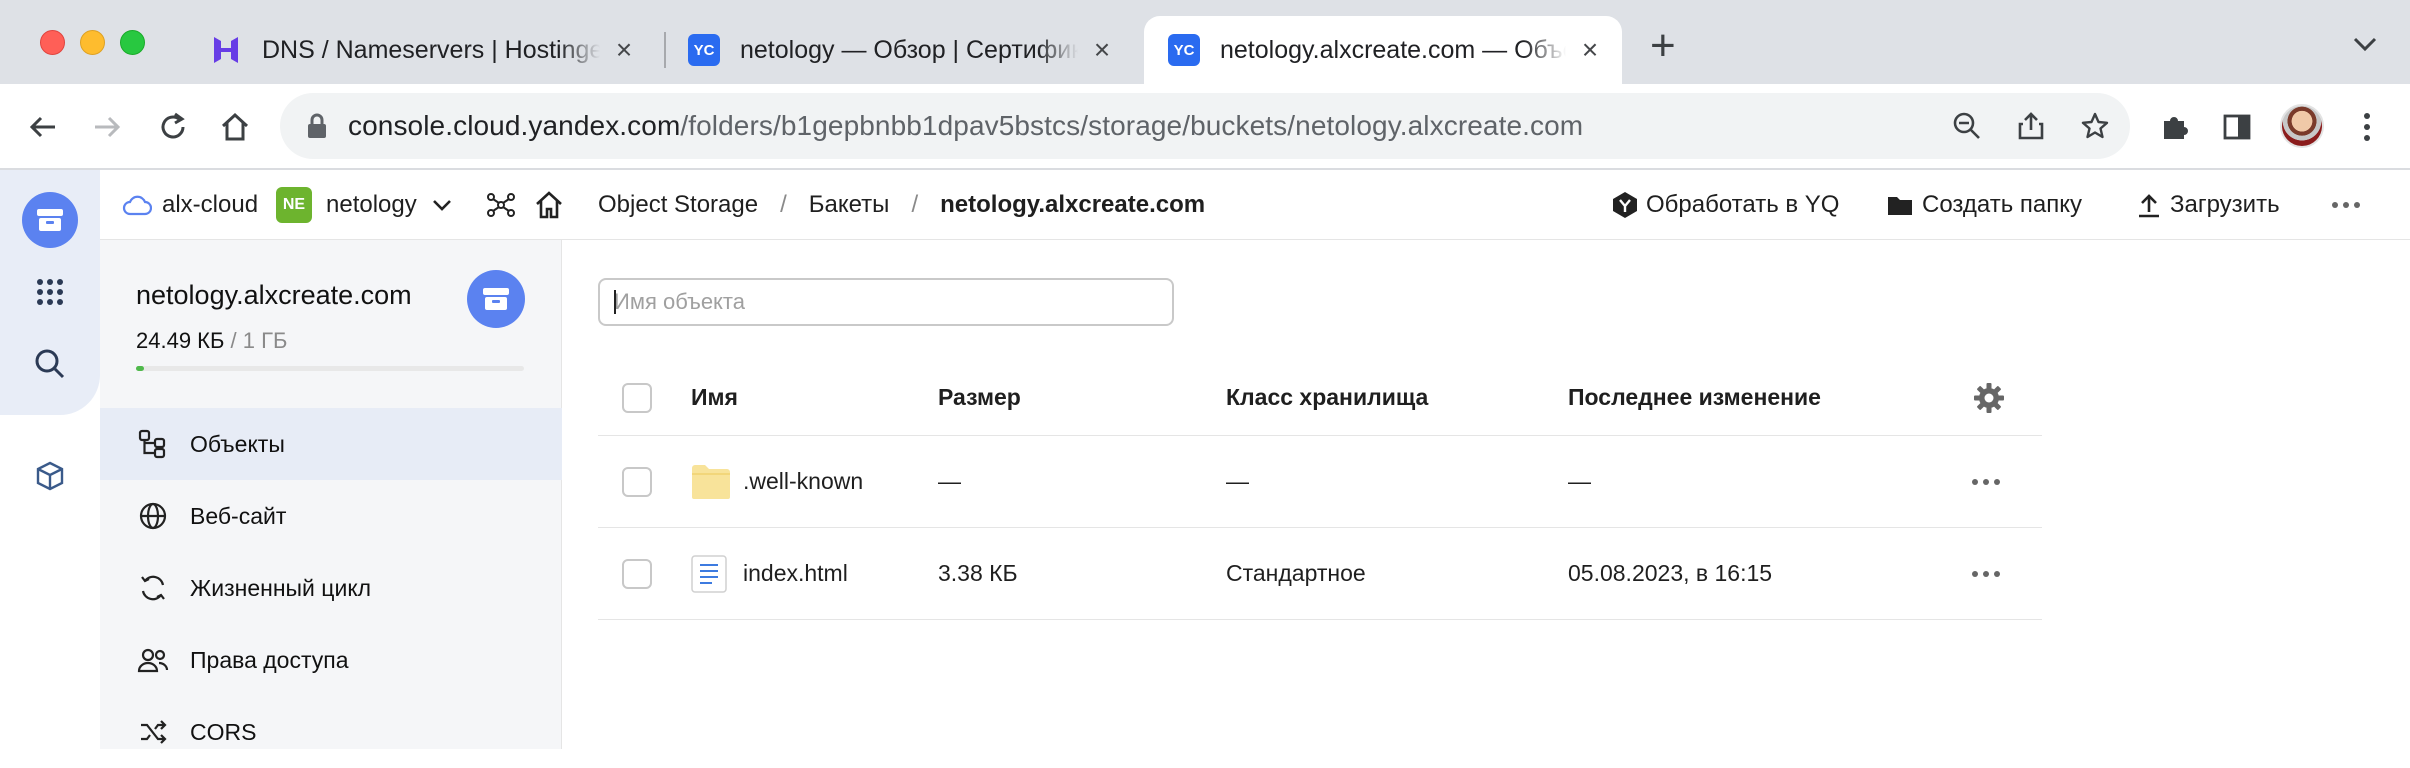  What do you see at coordinates (153, 732) in the screenshot?
I see `cors-icon` at bounding box center [153, 732].